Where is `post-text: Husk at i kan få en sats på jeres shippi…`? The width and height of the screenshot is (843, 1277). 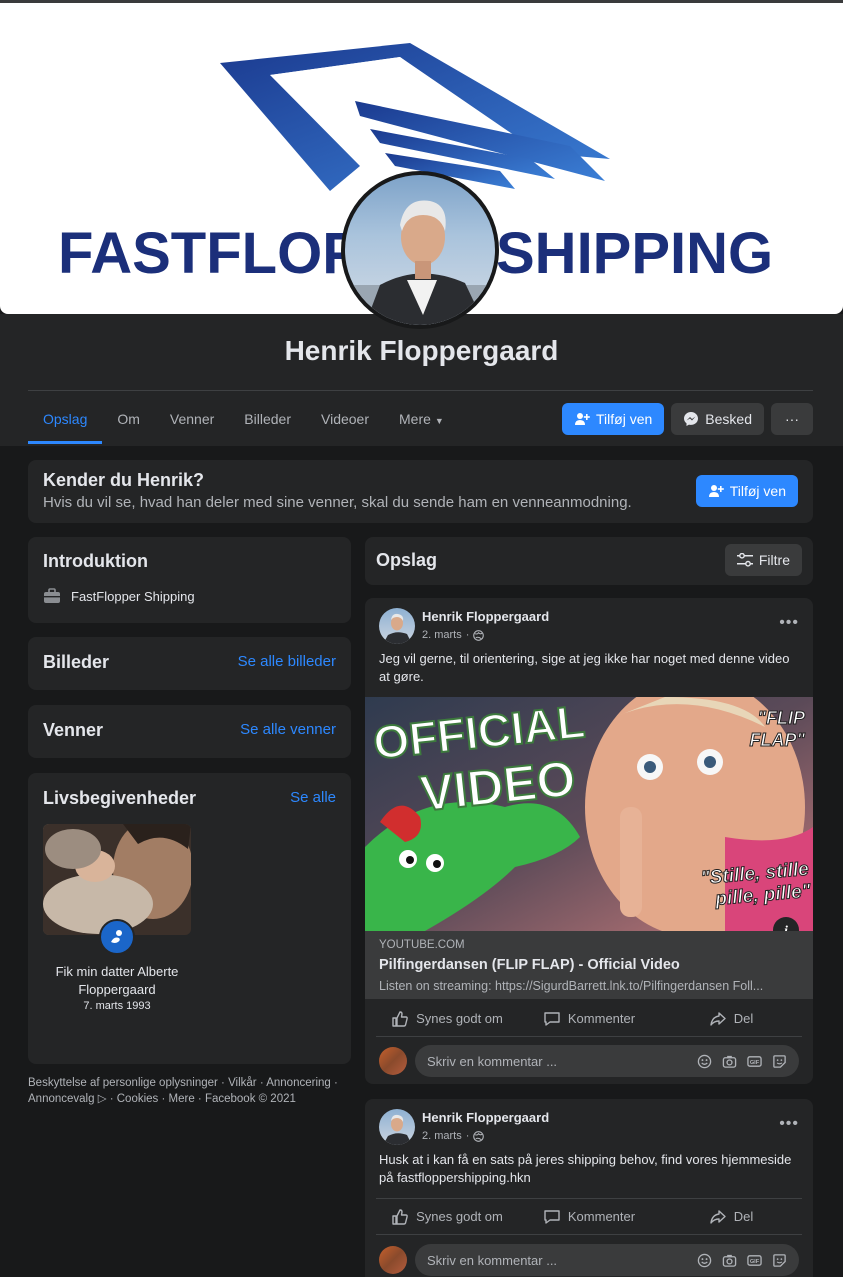
post-text: Husk at i kan få en sats på jeres shippi… is located at coordinates (585, 1168).